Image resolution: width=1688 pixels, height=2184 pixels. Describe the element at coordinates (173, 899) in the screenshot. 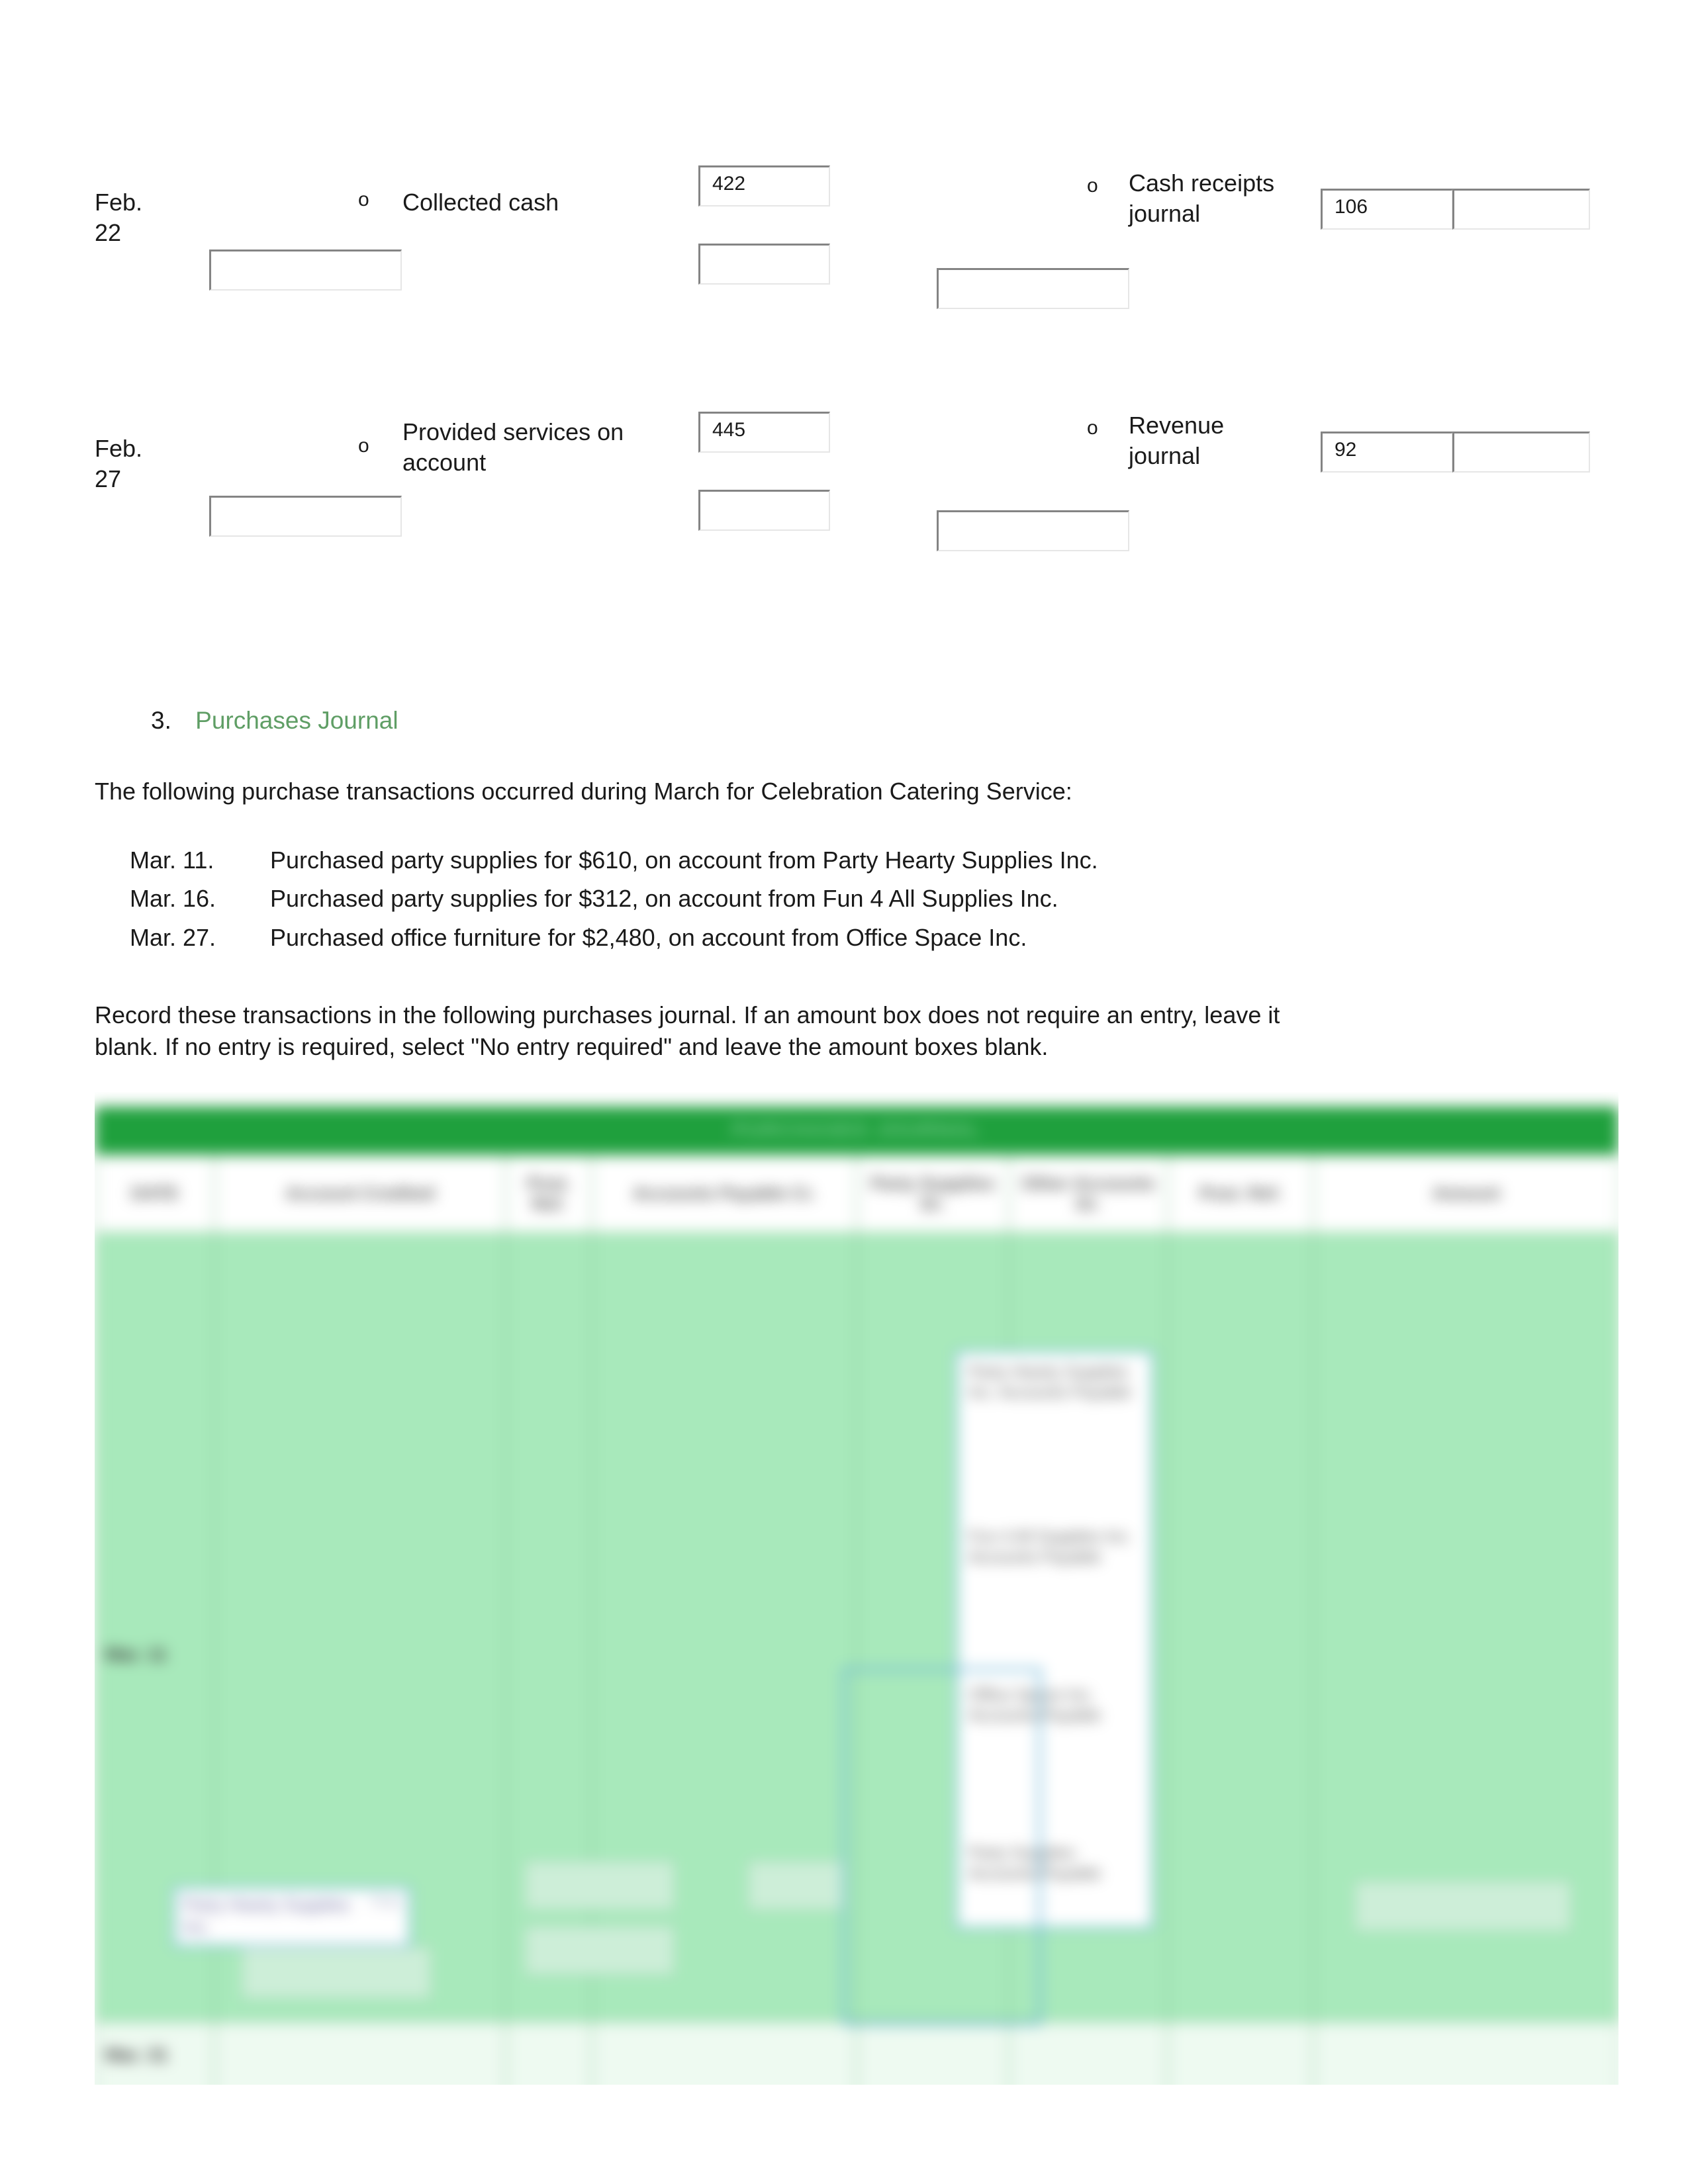

I see `list-item-date: Mar. 16.` at that location.